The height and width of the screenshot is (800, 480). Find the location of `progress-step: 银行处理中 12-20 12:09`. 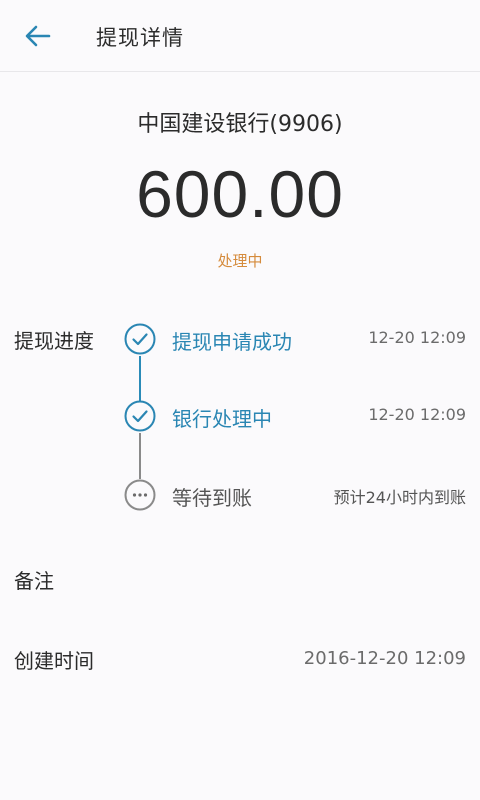

progress-step: 银行处理中 12-20 12:09 is located at coordinates (240, 417).